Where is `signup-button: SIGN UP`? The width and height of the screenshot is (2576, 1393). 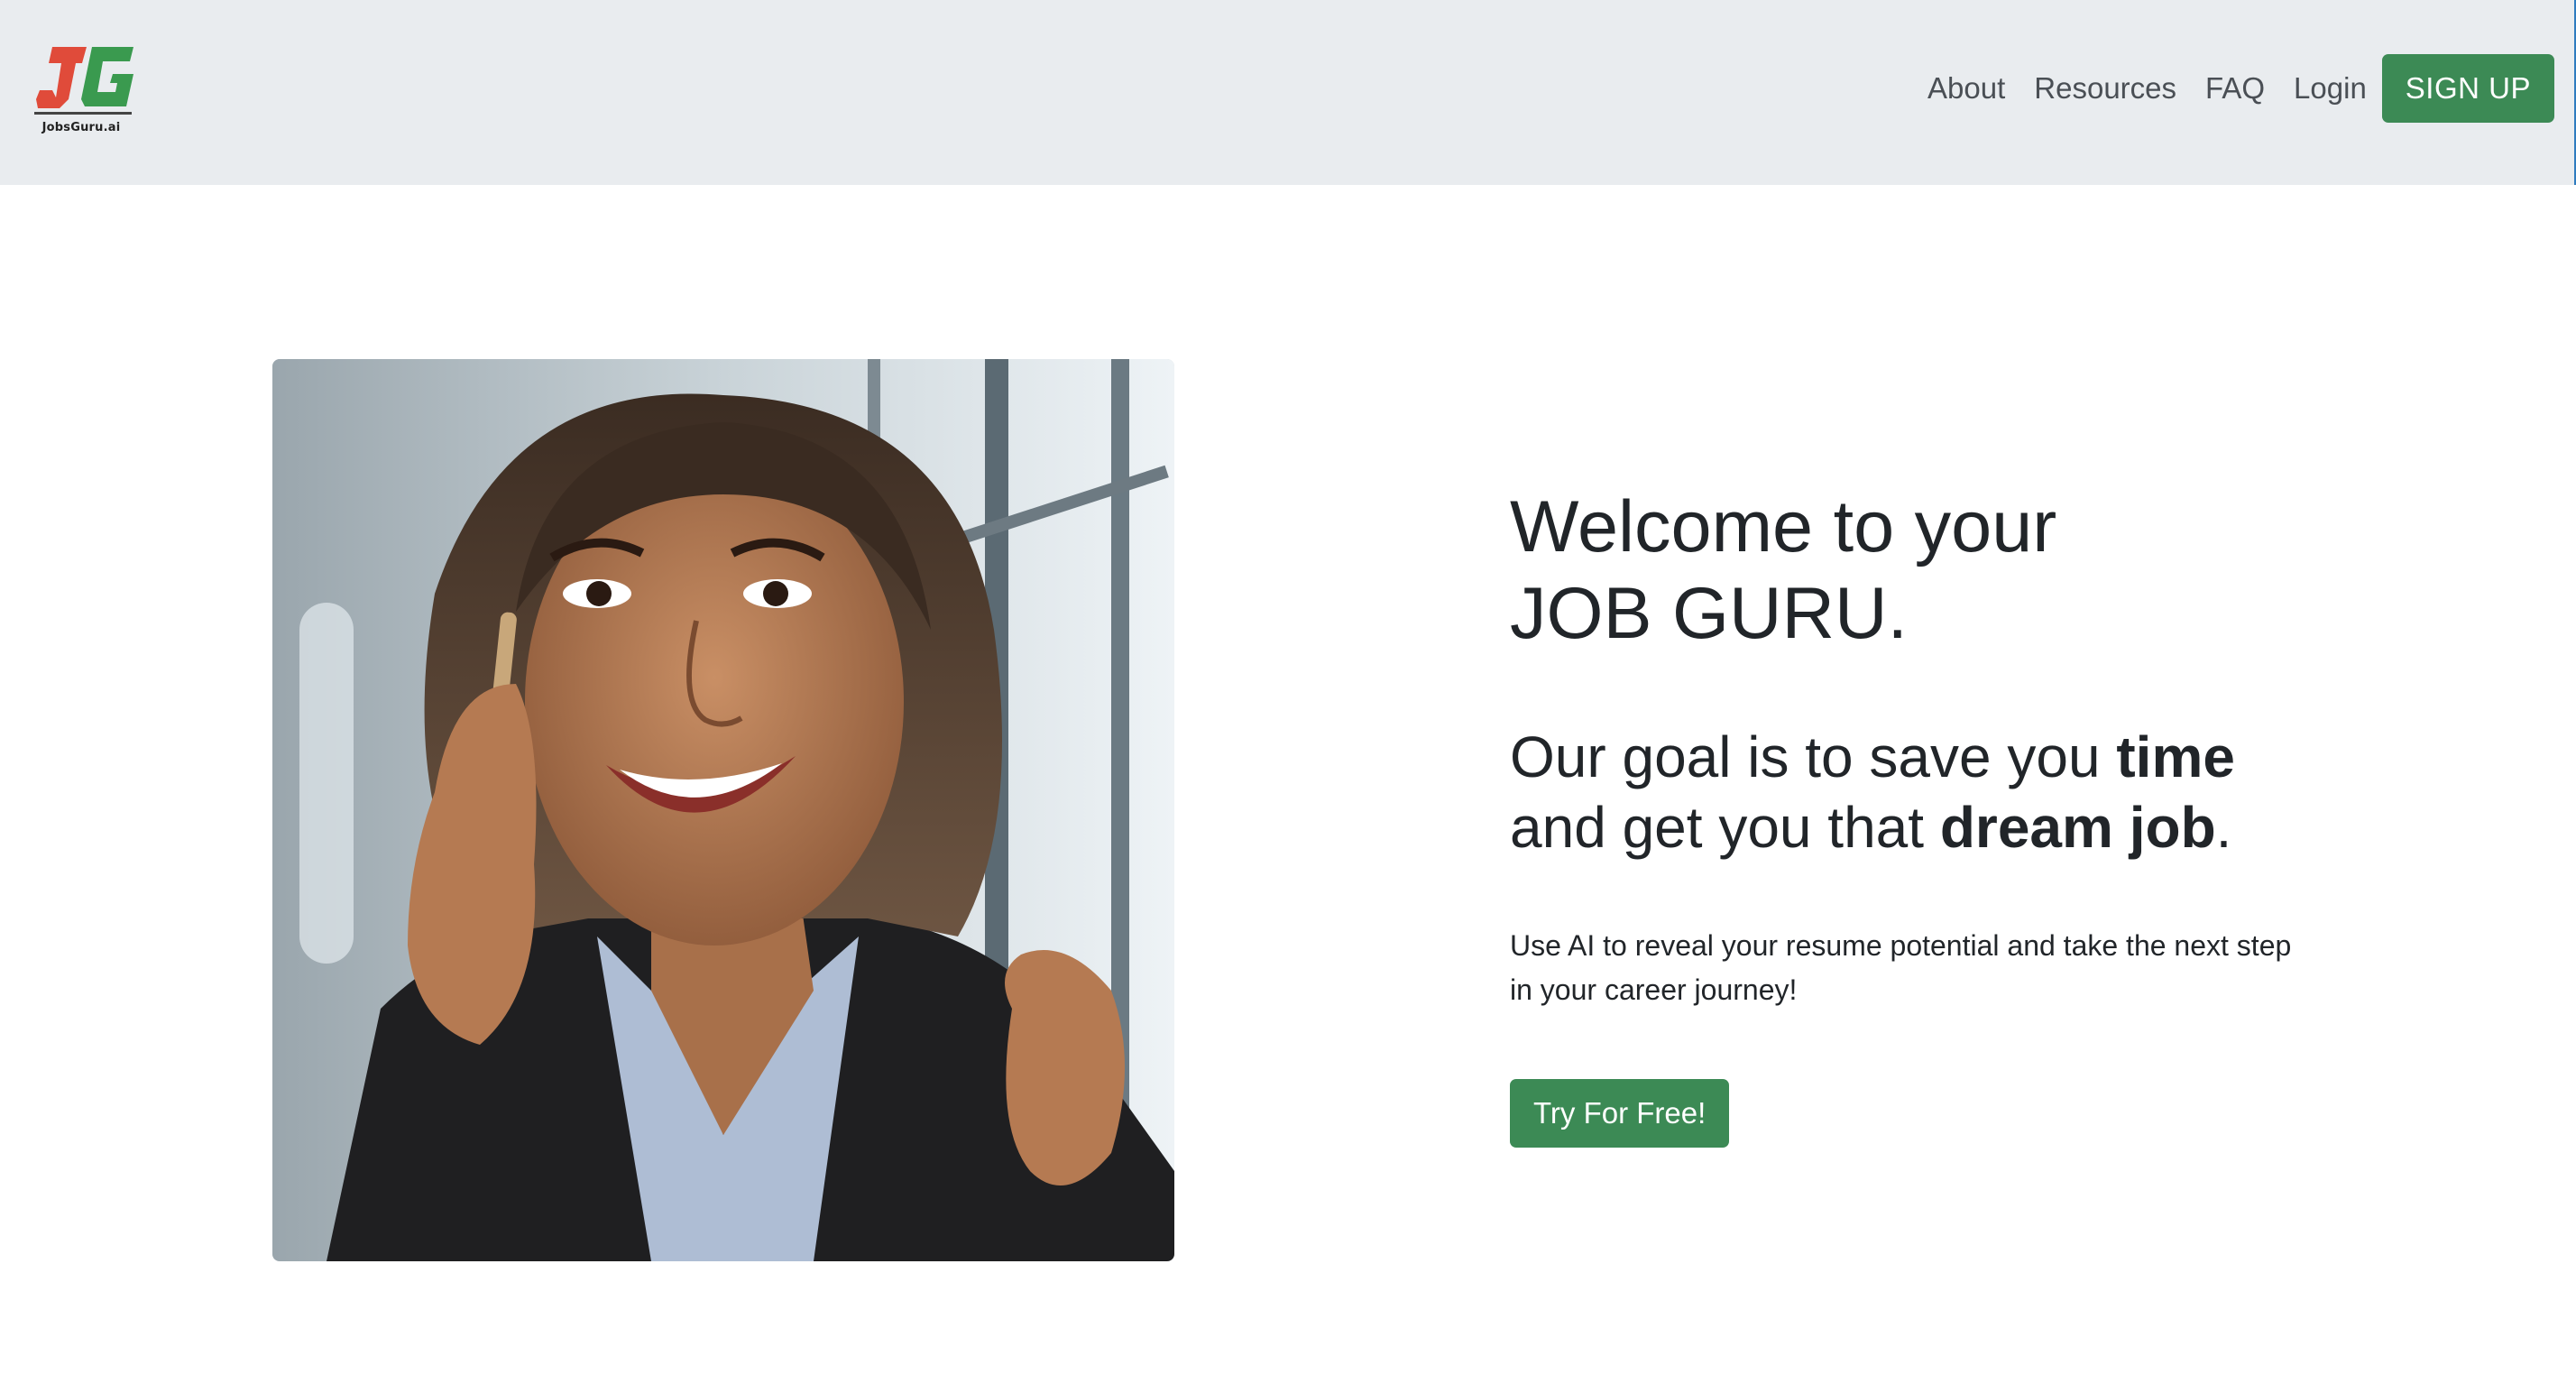 signup-button: SIGN UP is located at coordinates (2467, 88).